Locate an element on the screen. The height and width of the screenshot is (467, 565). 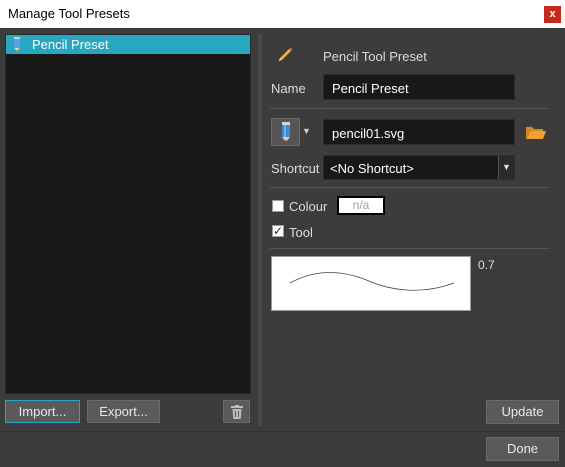
colour-checkbox is located at coordinates (278, 206).